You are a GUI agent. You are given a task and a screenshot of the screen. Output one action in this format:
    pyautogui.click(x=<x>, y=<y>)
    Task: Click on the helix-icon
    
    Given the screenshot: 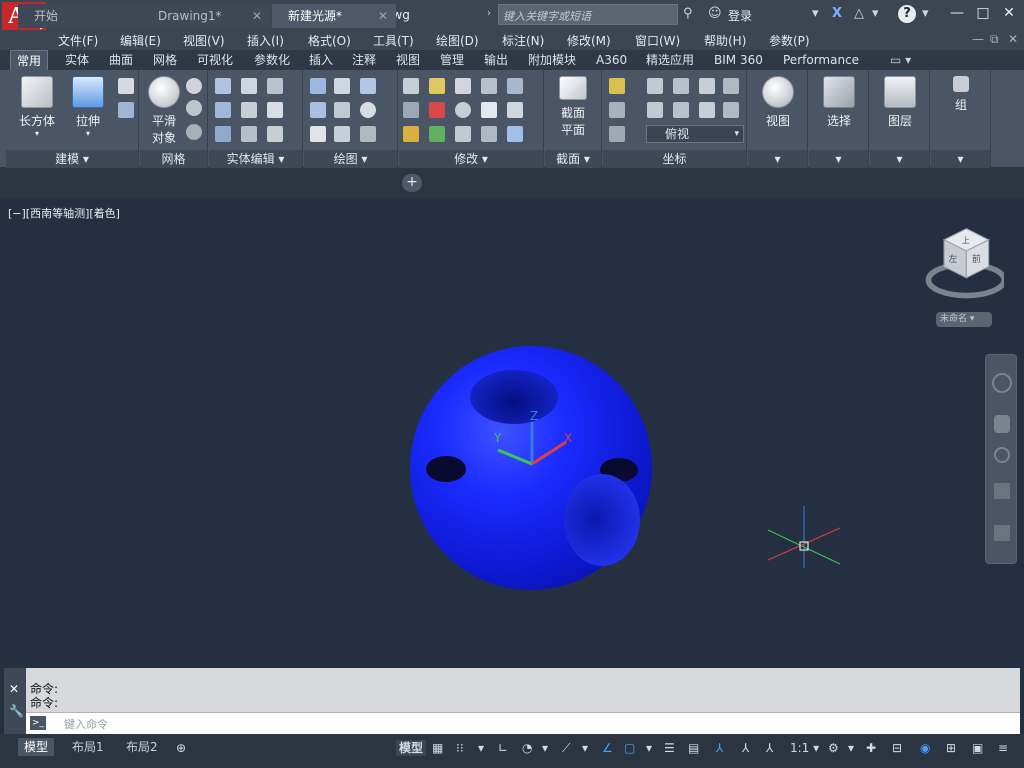 What is the action you would take?
    pyautogui.click(x=342, y=86)
    